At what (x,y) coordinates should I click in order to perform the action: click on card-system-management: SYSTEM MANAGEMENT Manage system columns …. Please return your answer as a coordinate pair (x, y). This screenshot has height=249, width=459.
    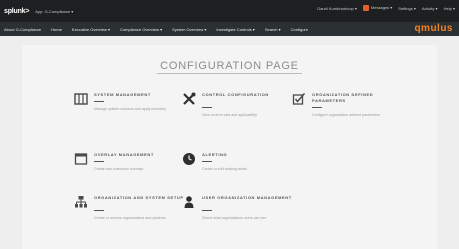
    Looking at the image, I should click on (129, 112).